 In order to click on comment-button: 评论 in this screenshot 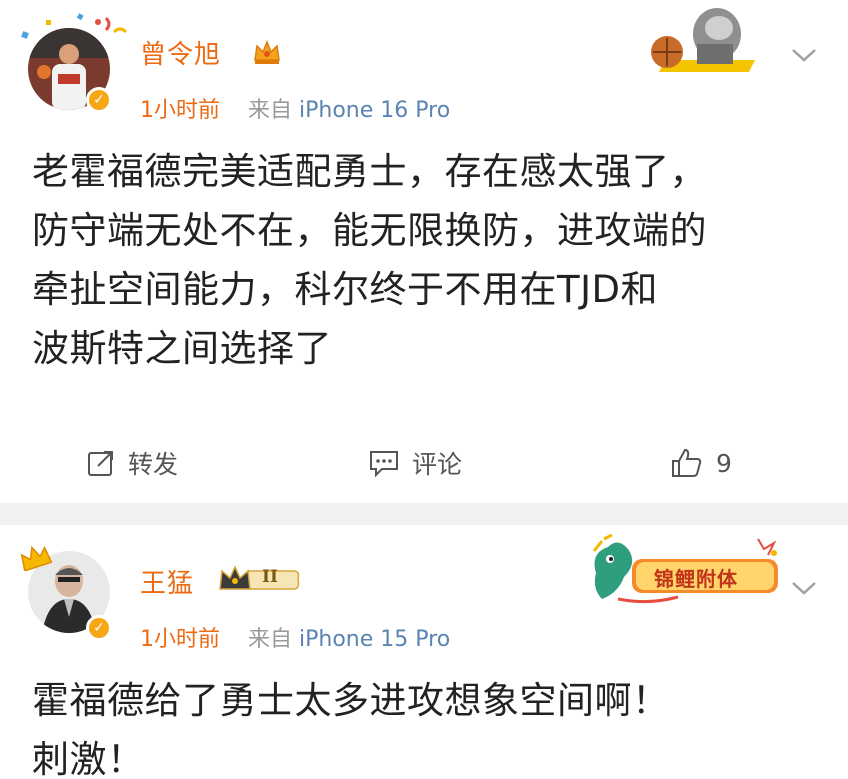, I will do `click(415, 463)`.